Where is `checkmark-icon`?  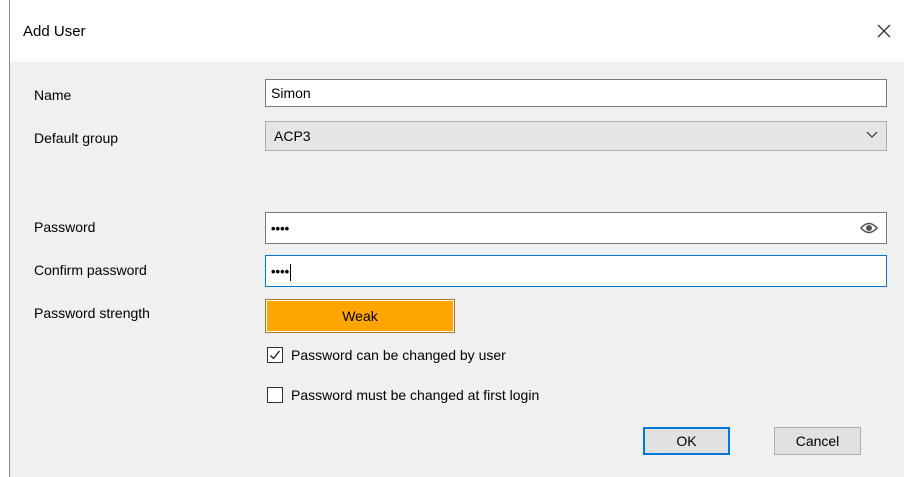 checkmark-icon is located at coordinates (275, 355).